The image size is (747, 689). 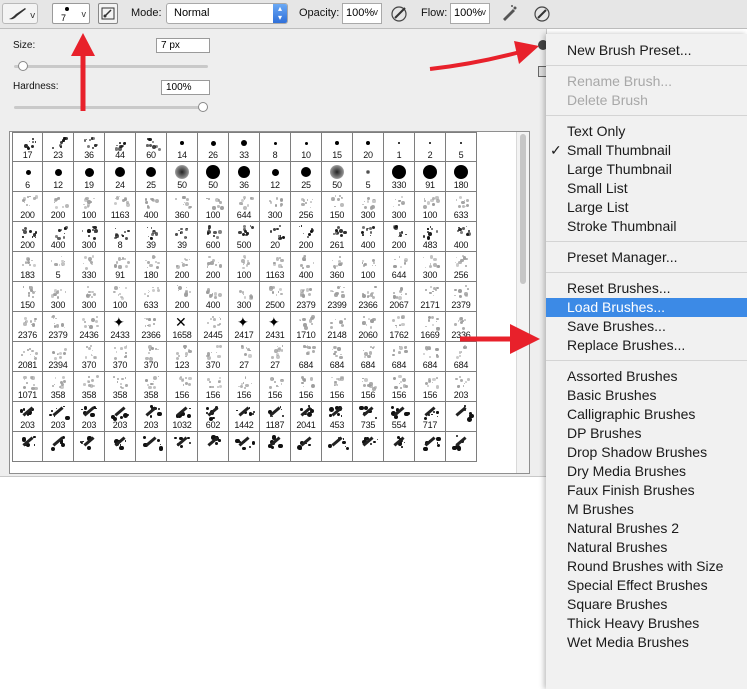 I want to click on brush-tip-cell: 50, so click(x=337, y=177).